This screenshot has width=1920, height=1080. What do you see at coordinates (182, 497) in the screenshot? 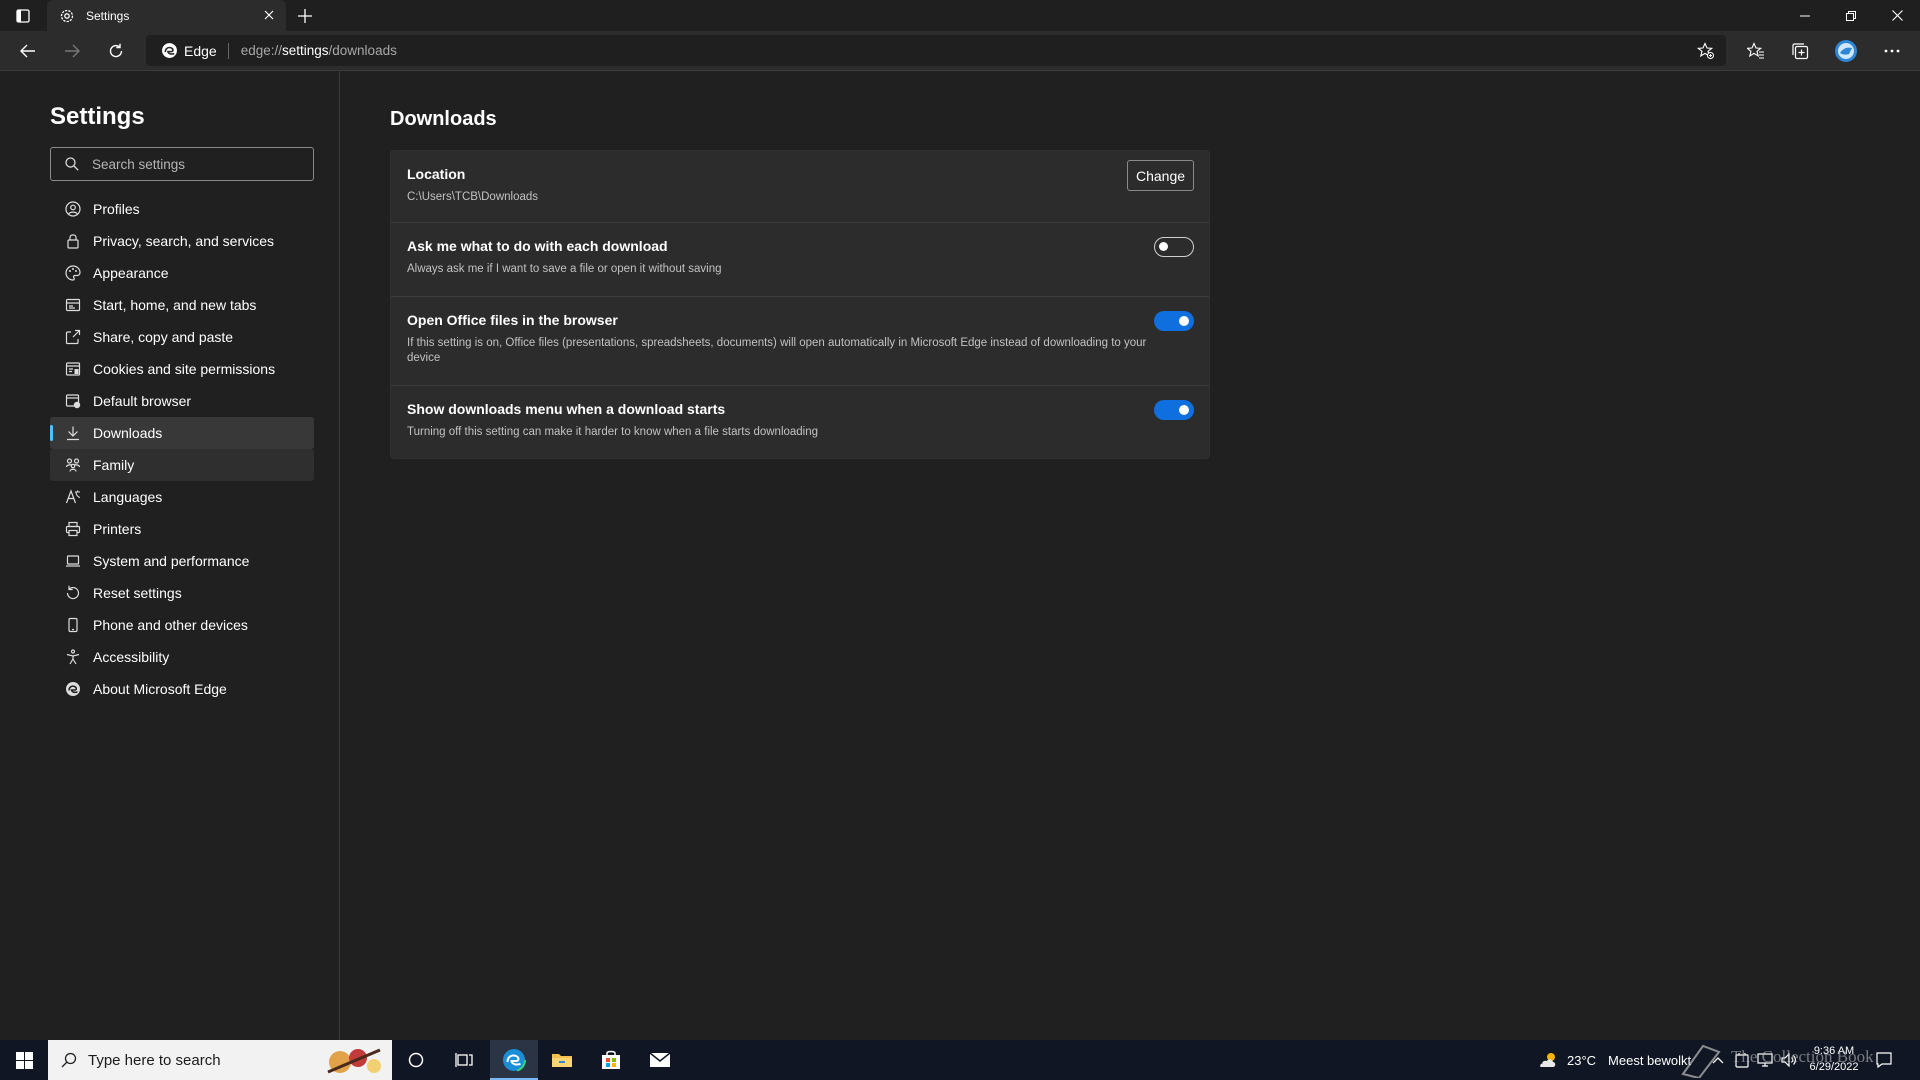
I see `sidebar-item-languages: Languages` at bounding box center [182, 497].